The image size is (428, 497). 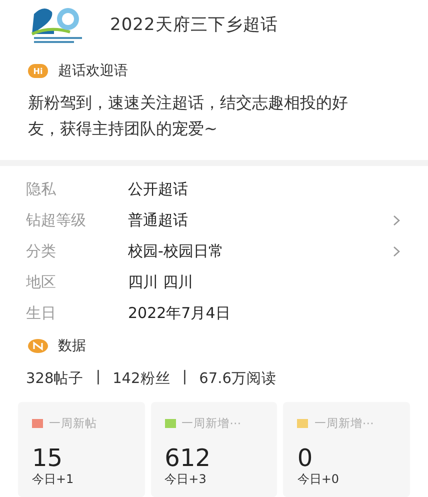 I want to click on info-label: 隐私, so click(x=41, y=189).